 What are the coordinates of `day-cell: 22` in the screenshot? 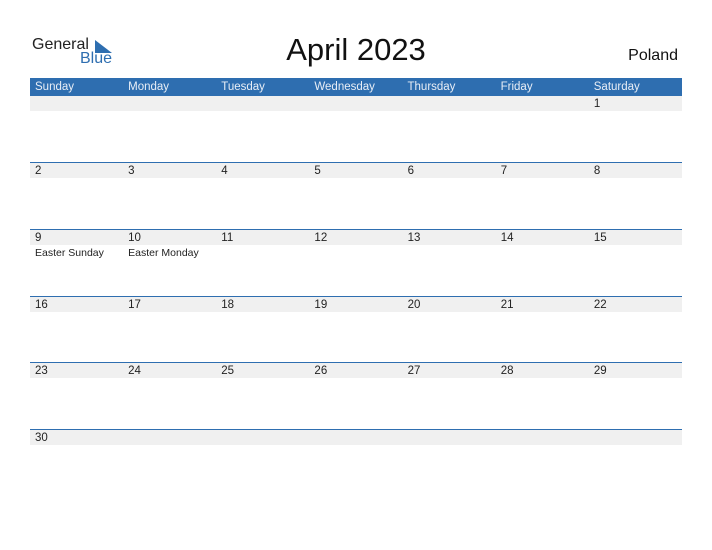 It's located at (635, 330).